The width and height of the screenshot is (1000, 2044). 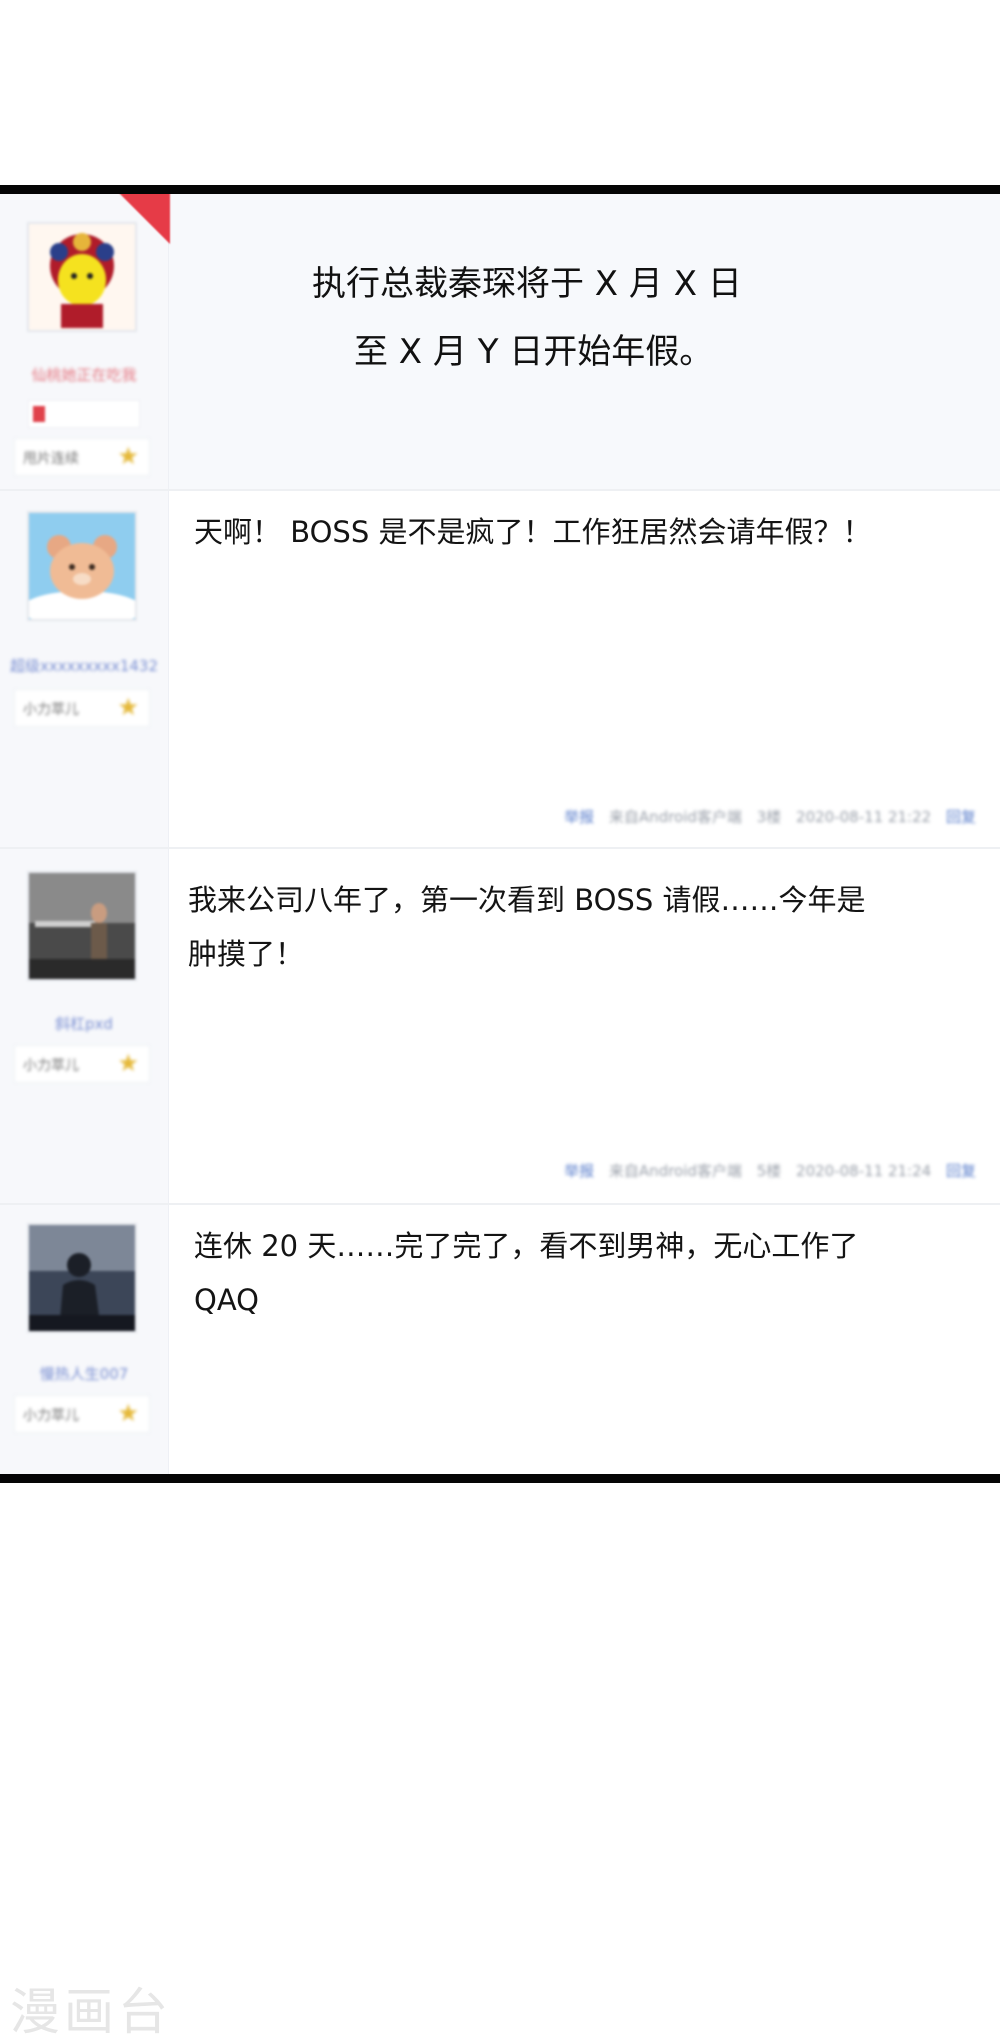 What do you see at coordinates (864, 1171) in the screenshot?
I see `post-time: 2020-08-11 21:24` at bounding box center [864, 1171].